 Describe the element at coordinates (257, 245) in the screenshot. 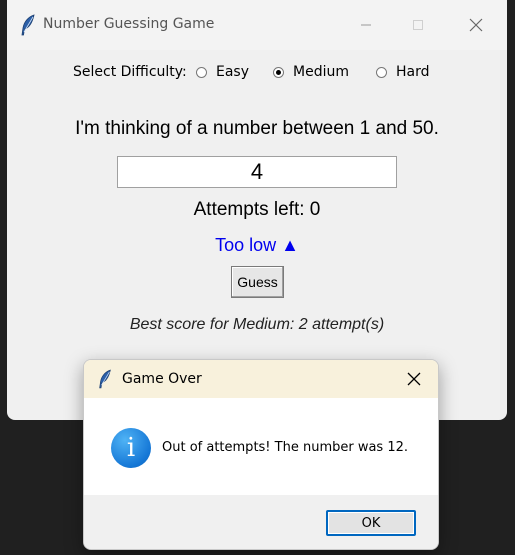

I see `feedback-text: Too low ▲` at that location.